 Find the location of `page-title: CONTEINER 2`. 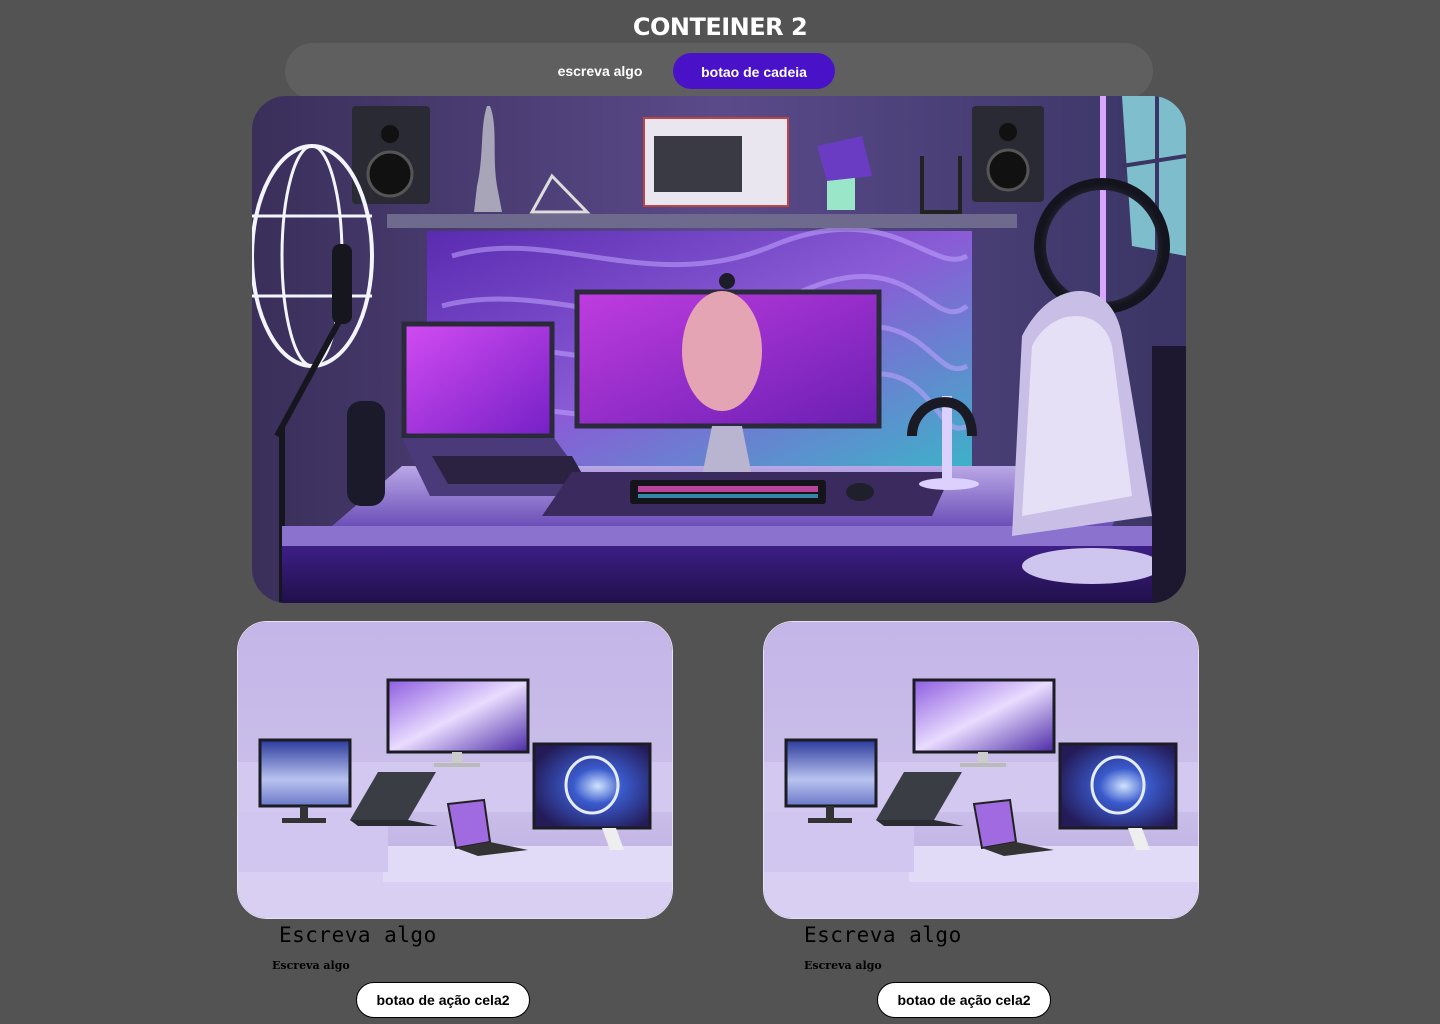

page-title: CONTEINER 2 is located at coordinates (720, 27).